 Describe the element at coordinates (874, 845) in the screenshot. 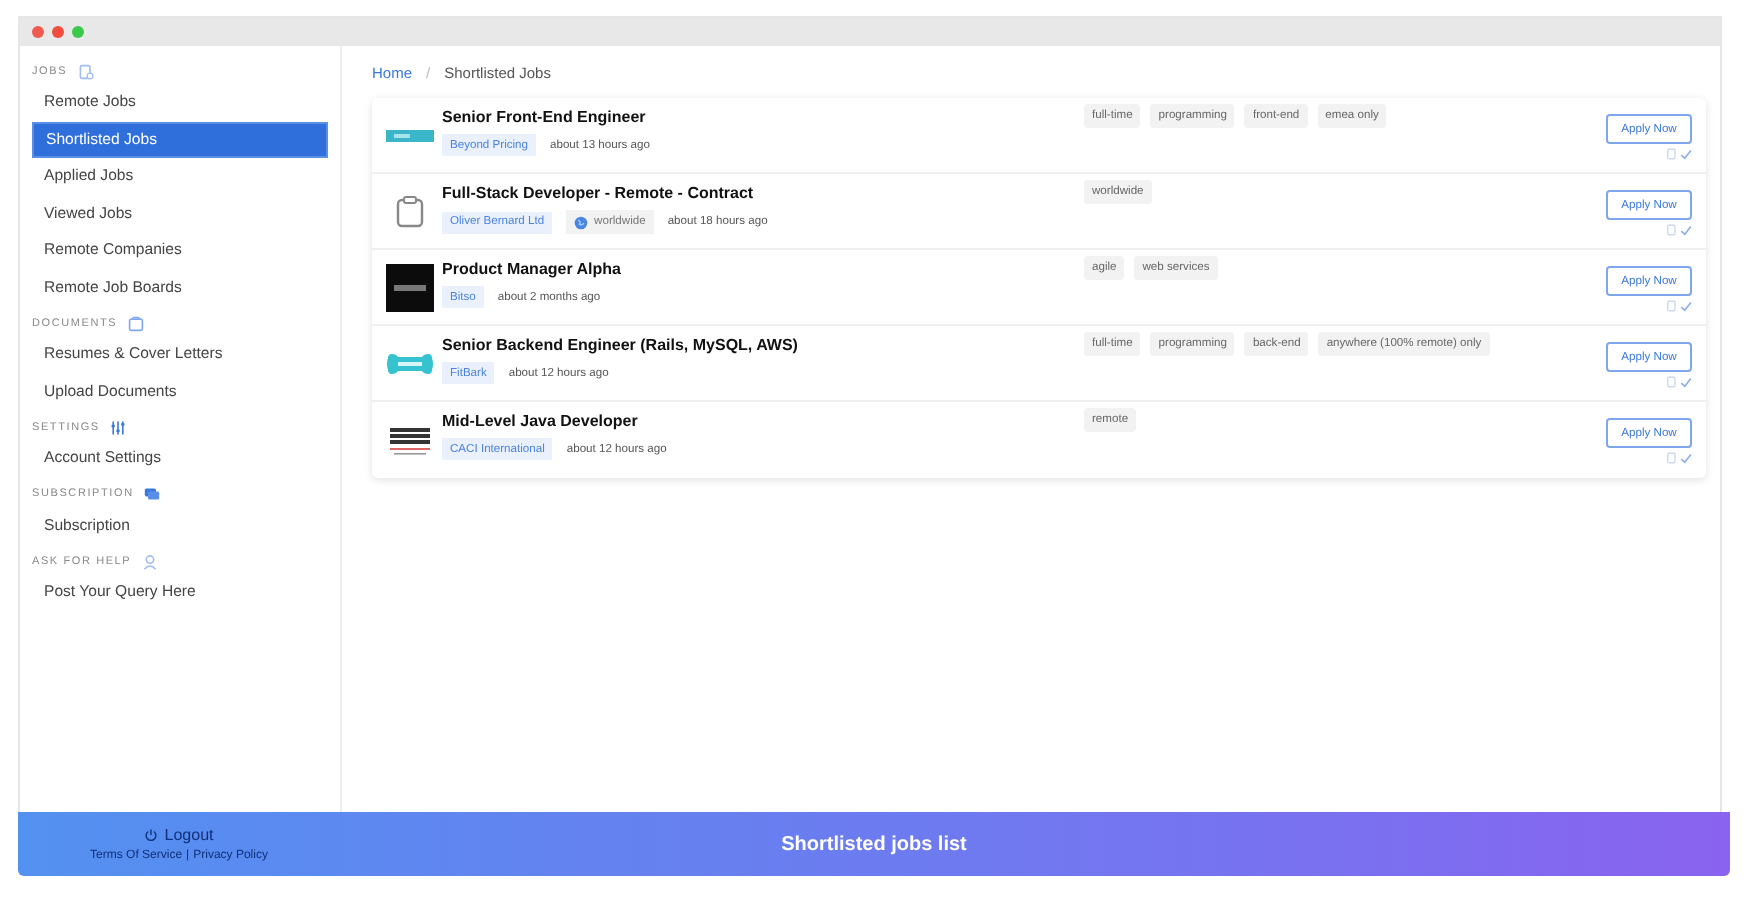

I see `caption-text: Shortlisted jobs list` at that location.